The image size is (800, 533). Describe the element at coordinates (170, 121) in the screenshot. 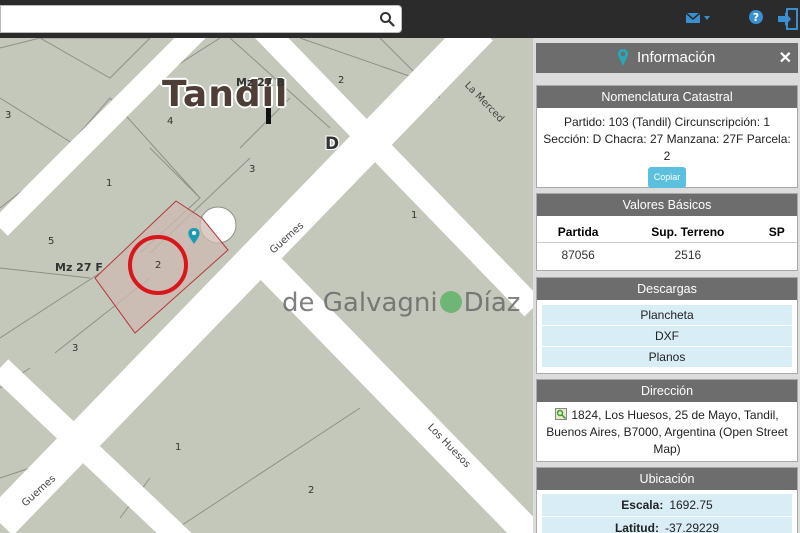

I see `parcel-number: 4` at that location.